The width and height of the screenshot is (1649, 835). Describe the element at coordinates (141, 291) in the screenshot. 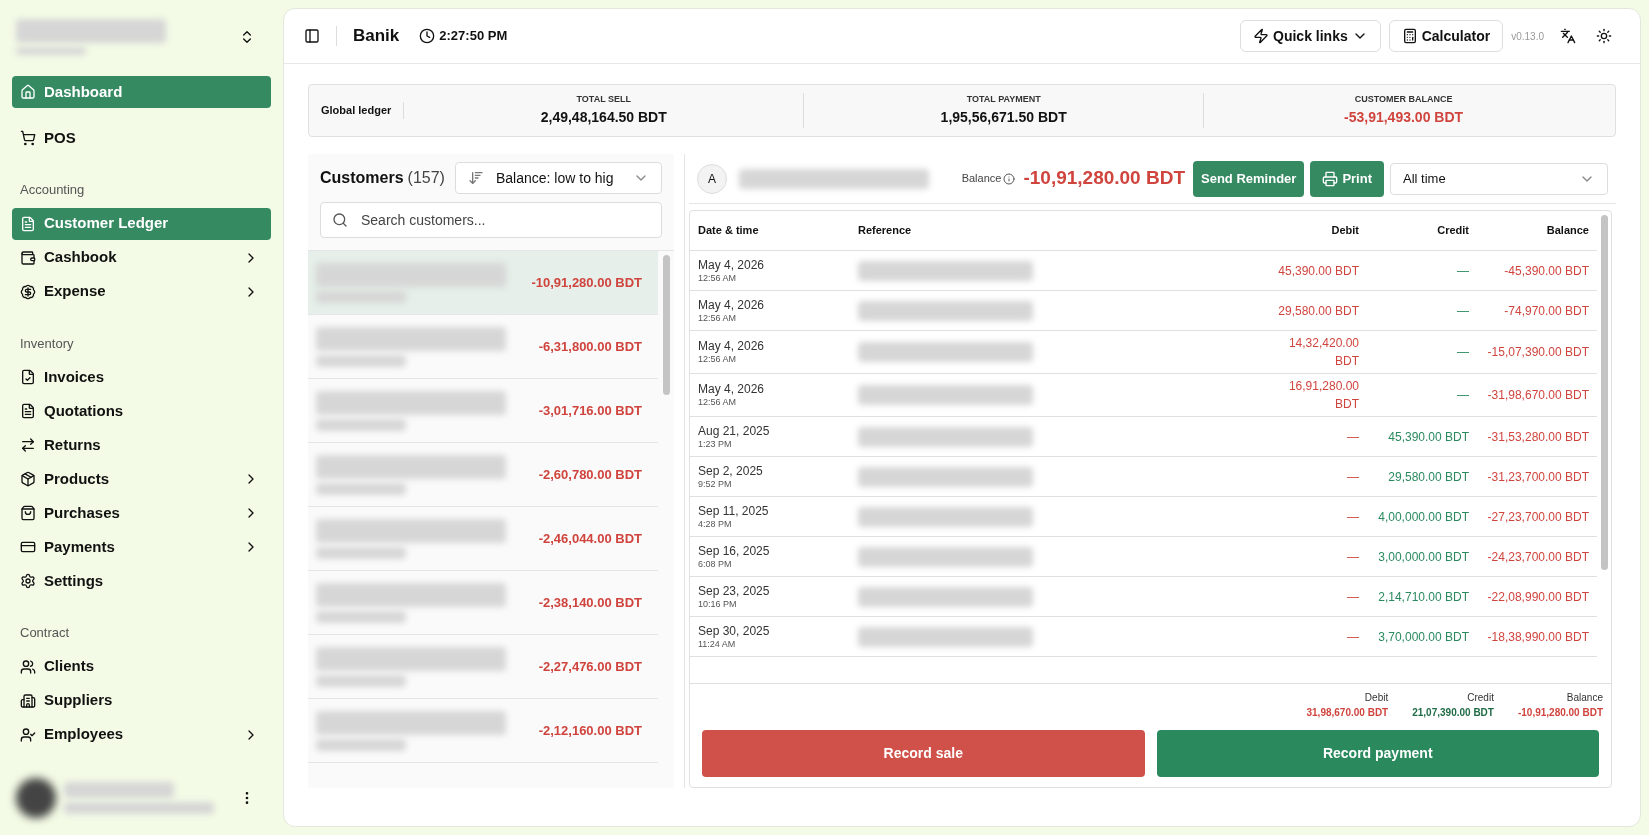

I see `sidebar-item: Expense` at that location.